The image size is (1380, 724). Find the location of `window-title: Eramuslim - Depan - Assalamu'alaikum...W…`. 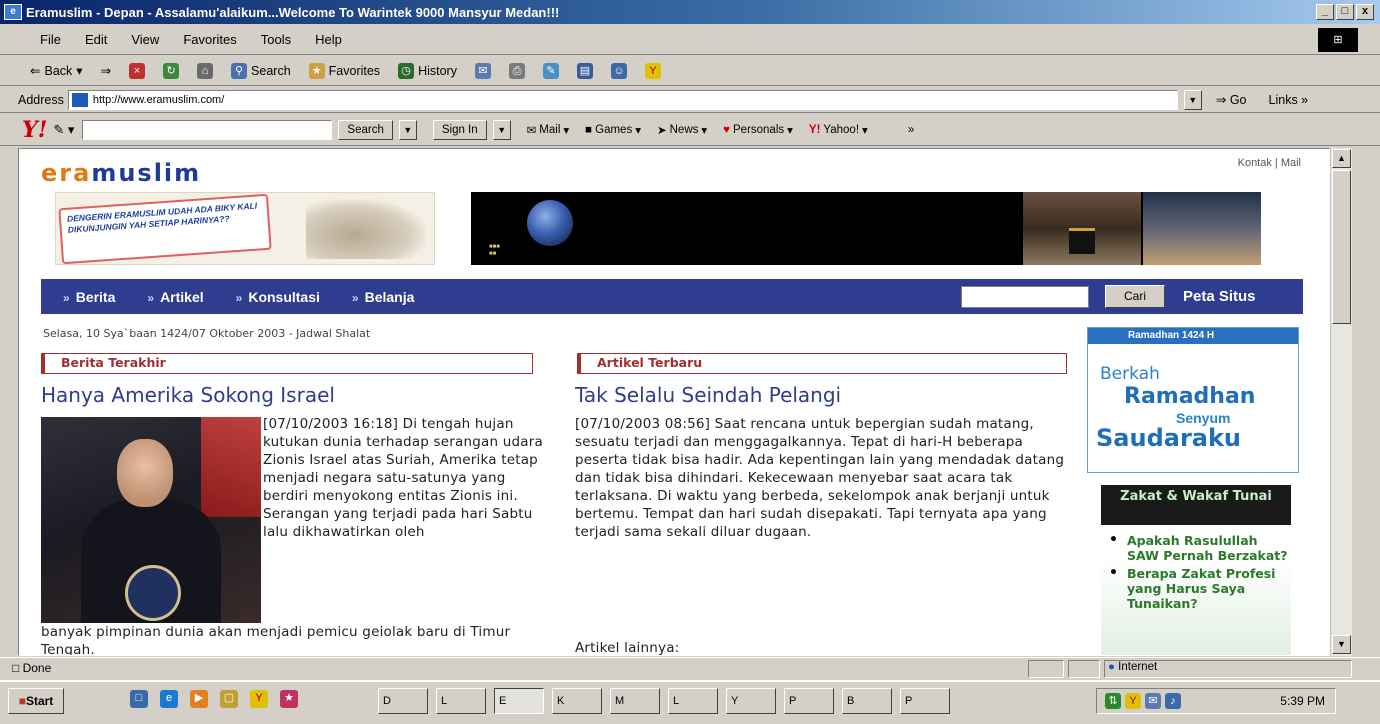

window-title: Eramuslim - Depan - Assalamu'alaikum...W… is located at coordinates (293, 12).